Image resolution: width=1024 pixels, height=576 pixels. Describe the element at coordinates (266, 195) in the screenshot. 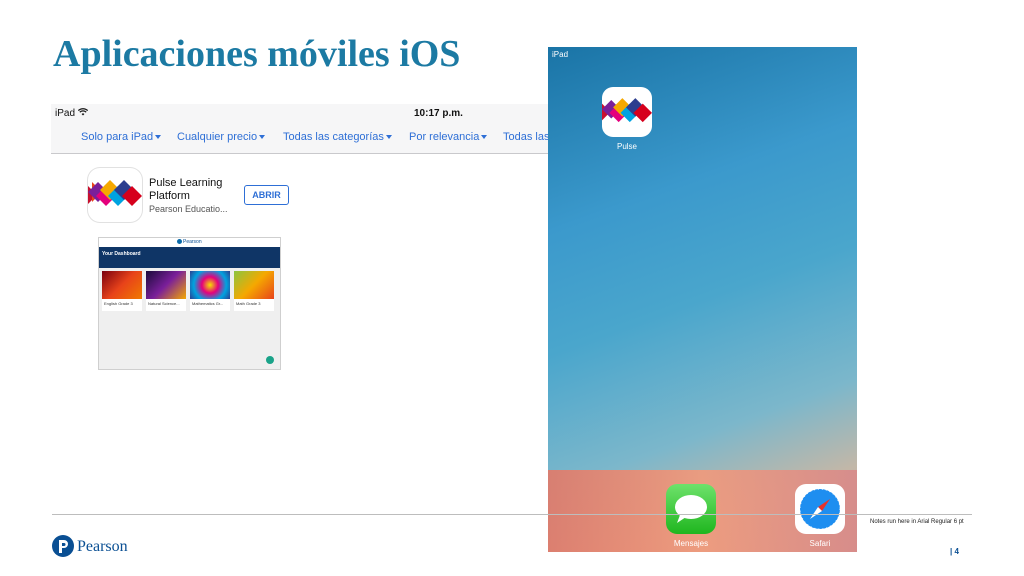

I see `open-button: ABRIR` at that location.